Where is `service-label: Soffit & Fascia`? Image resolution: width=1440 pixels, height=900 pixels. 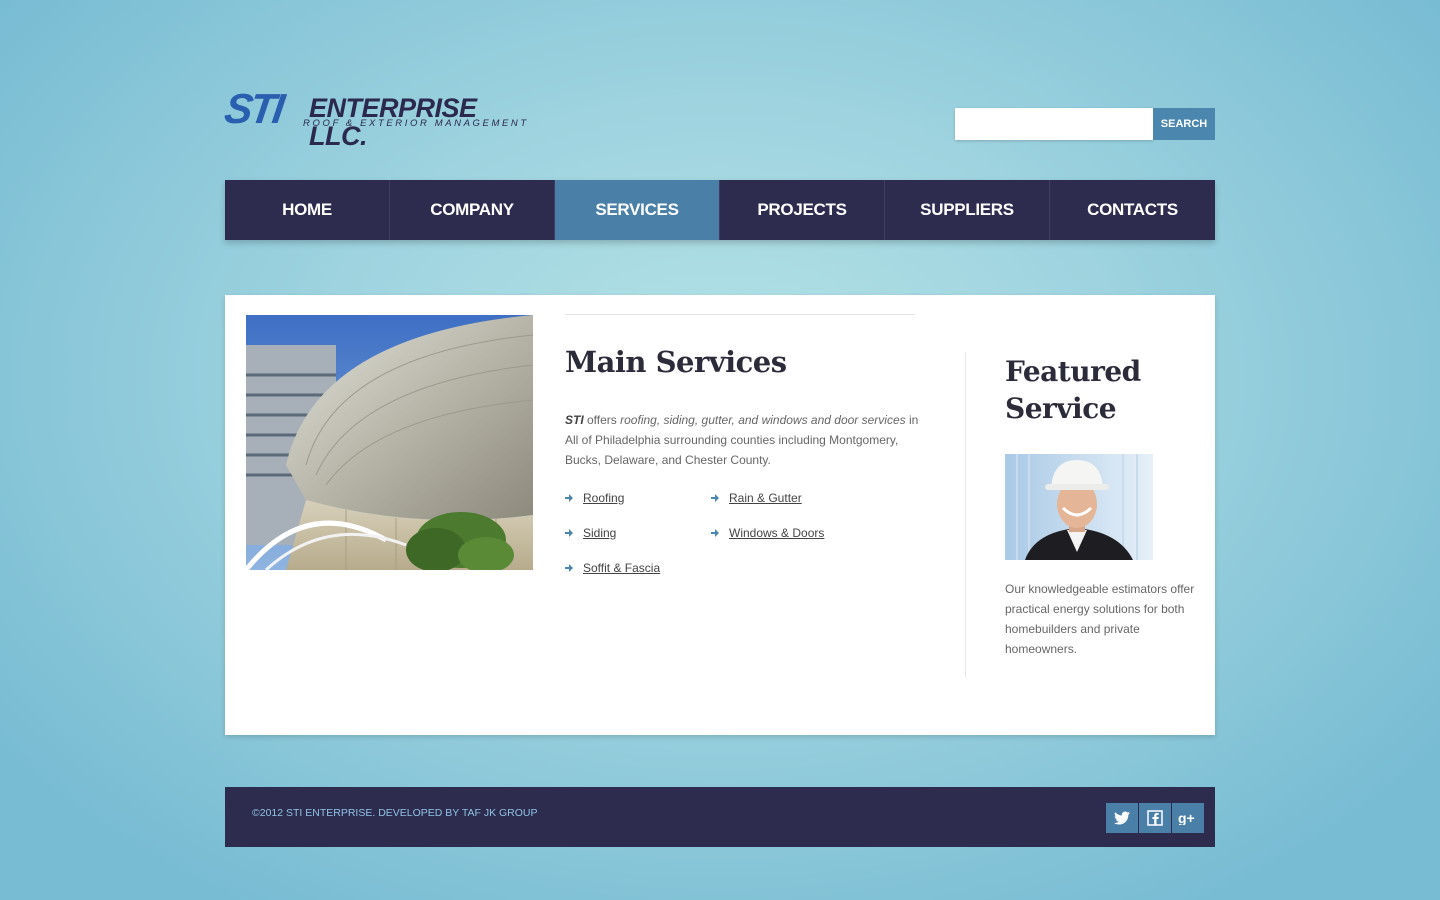
service-label: Soffit & Fascia is located at coordinates (622, 568).